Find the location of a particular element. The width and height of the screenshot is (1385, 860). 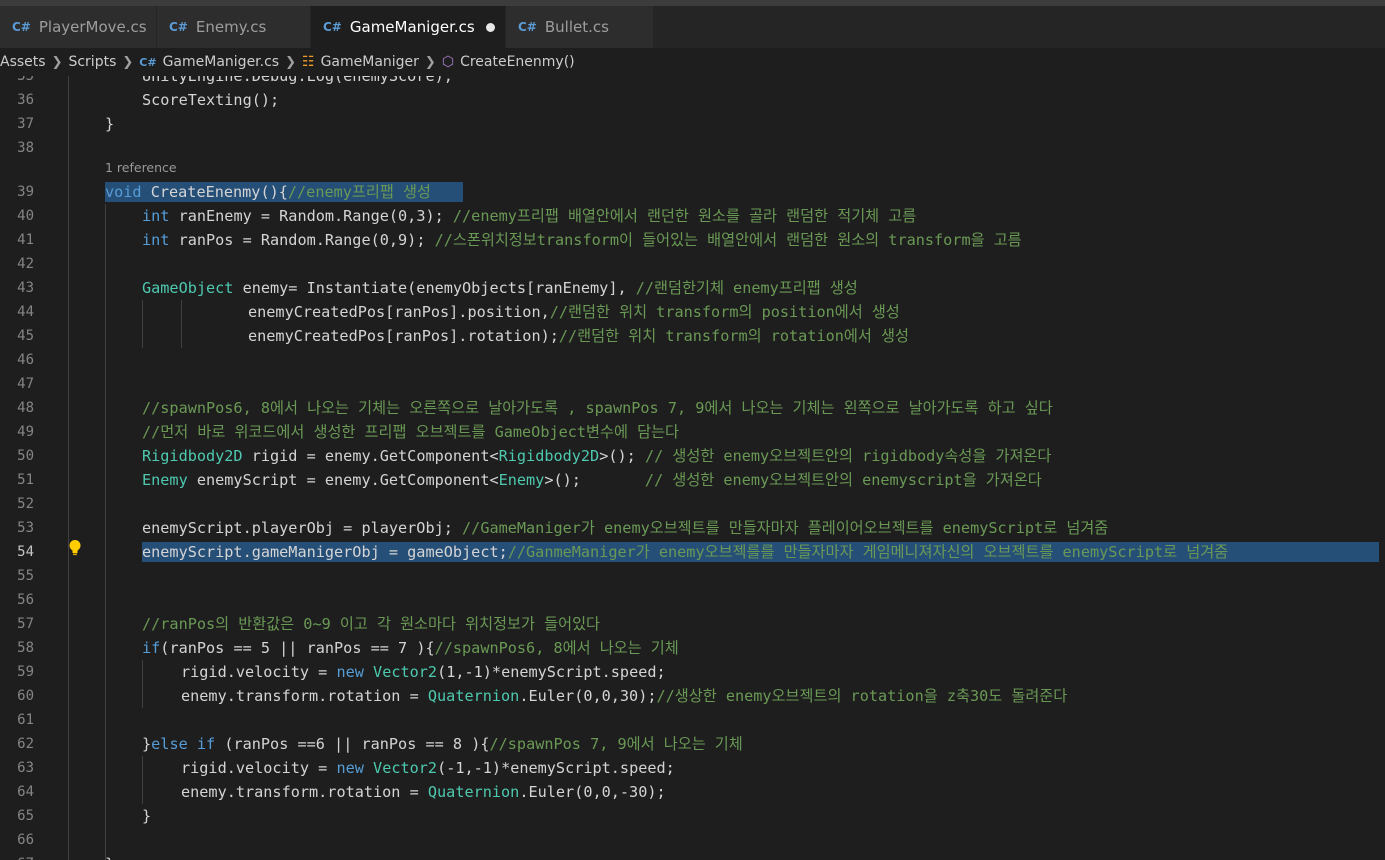

breadcrumb-file: GameManiger.cs is located at coordinates (221, 62).